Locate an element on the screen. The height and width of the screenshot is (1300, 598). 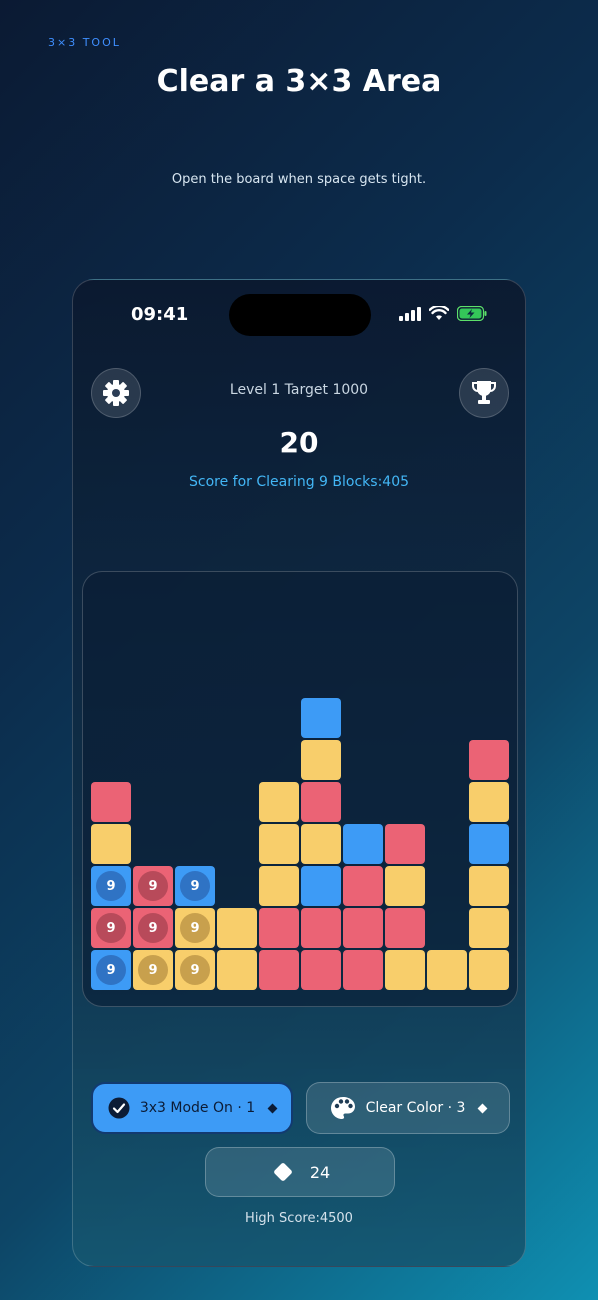
battery-icon is located at coordinates (472, 313).